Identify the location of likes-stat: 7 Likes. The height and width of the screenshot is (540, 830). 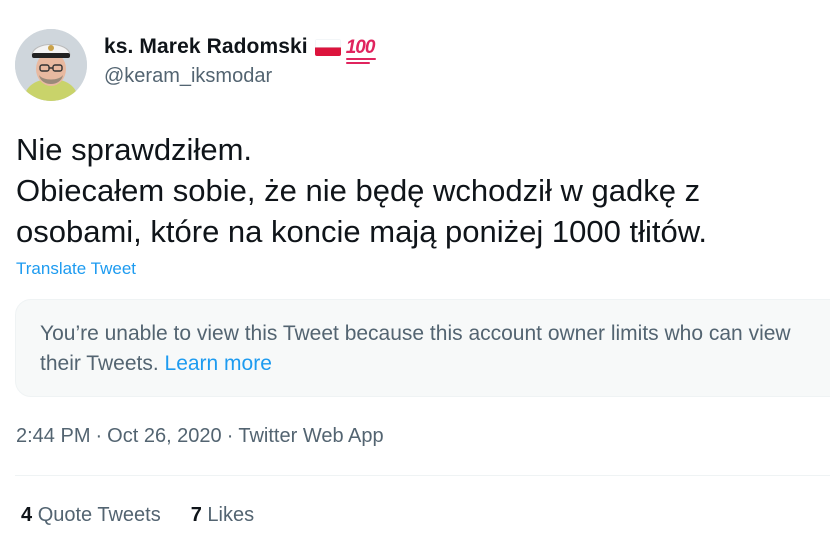
(222, 515).